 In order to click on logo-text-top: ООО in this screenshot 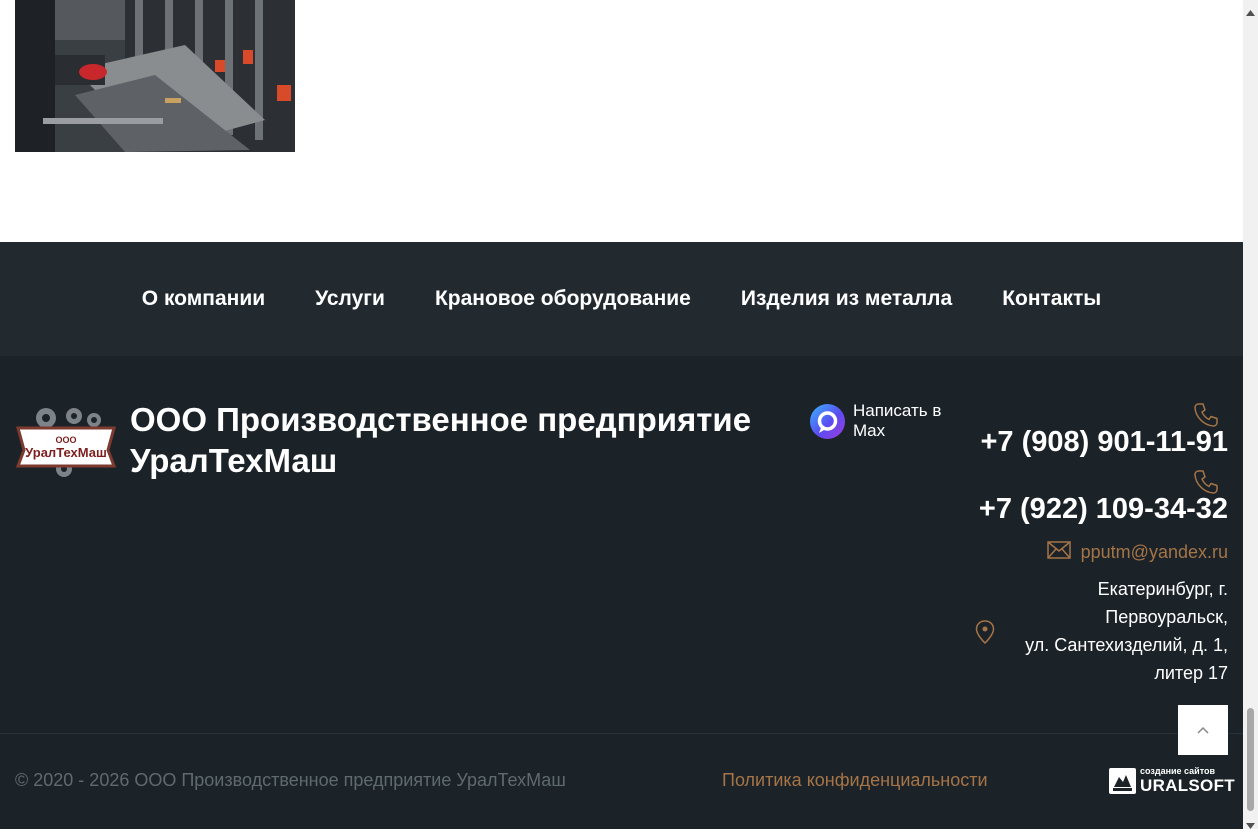, I will do `click(65, 440)`.